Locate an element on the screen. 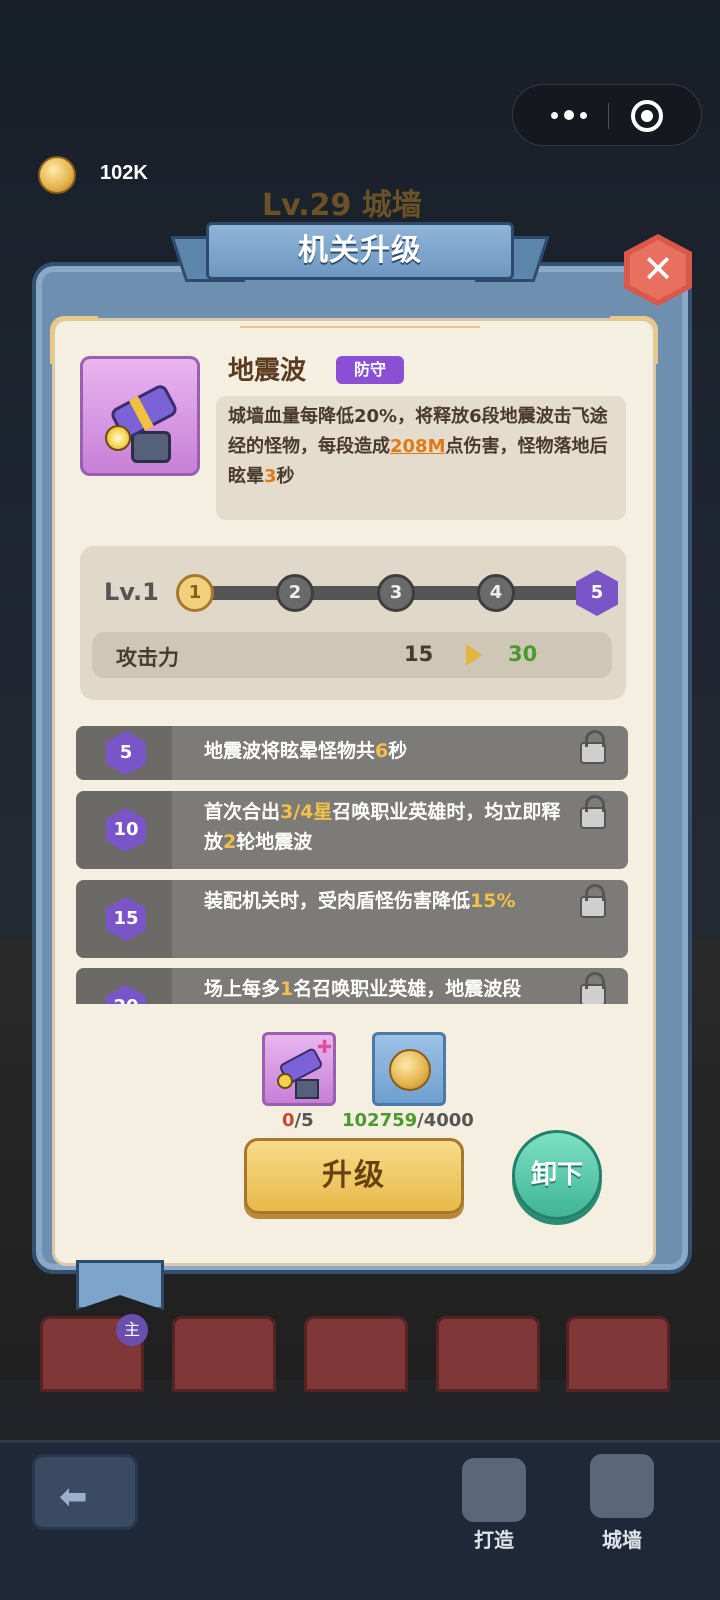 This screenshot has height=1600, width=720. close-miniprogram-icon is located at coordinates (647, 116).